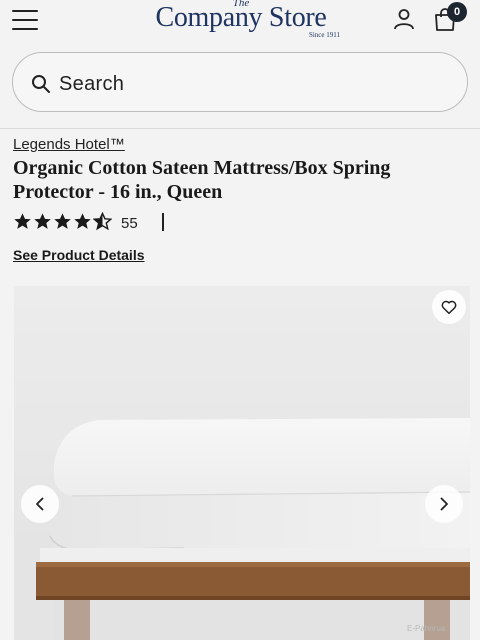 This screenshot has height=640, width=480. Describe the element at coordinates (102, 221) in the screenshot. I see `star-half-icon` at that location.